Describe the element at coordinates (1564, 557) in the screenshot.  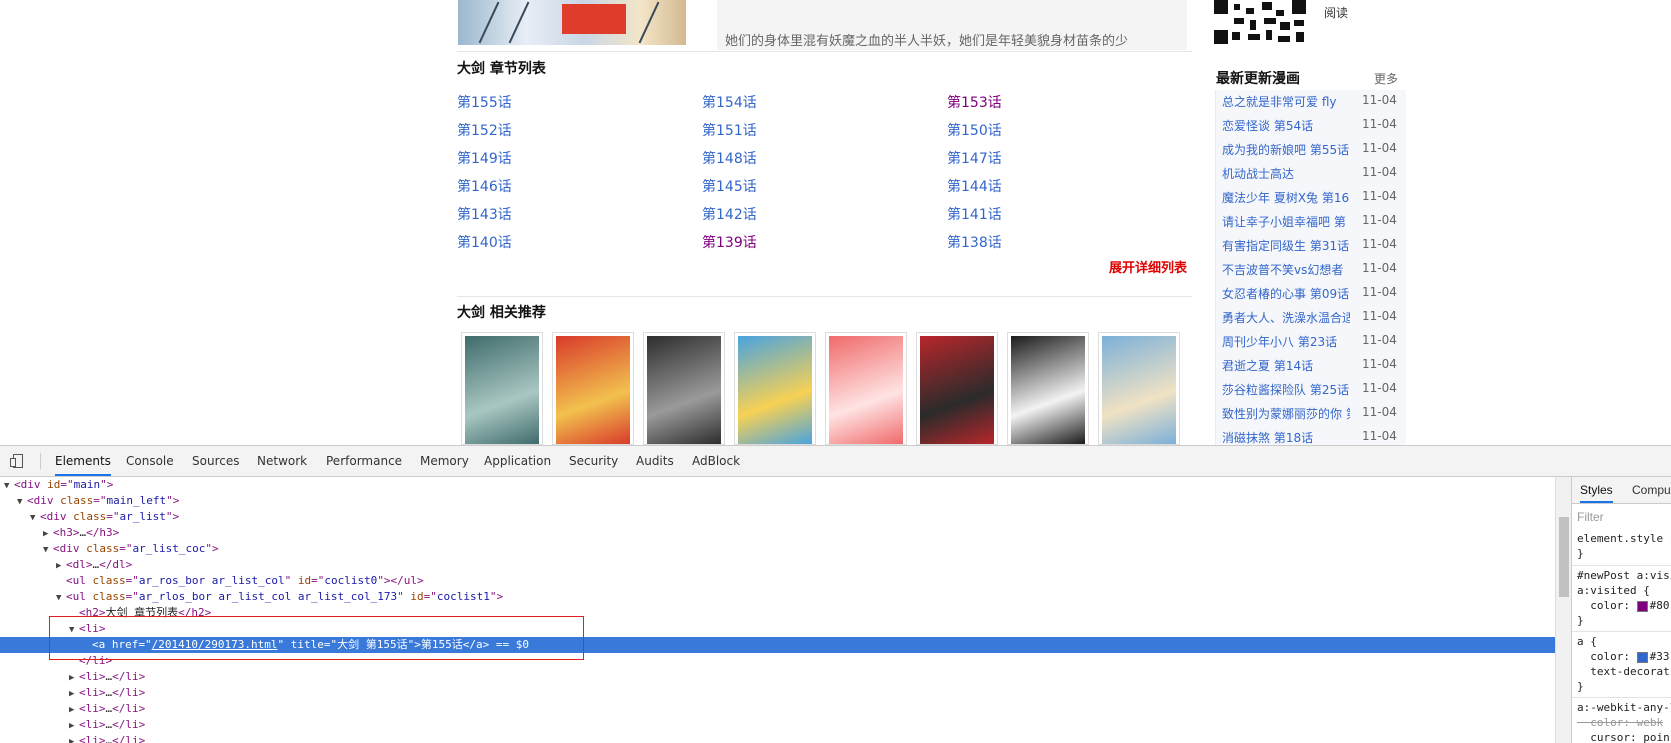
I see `scrollbar-thumb` at that location.